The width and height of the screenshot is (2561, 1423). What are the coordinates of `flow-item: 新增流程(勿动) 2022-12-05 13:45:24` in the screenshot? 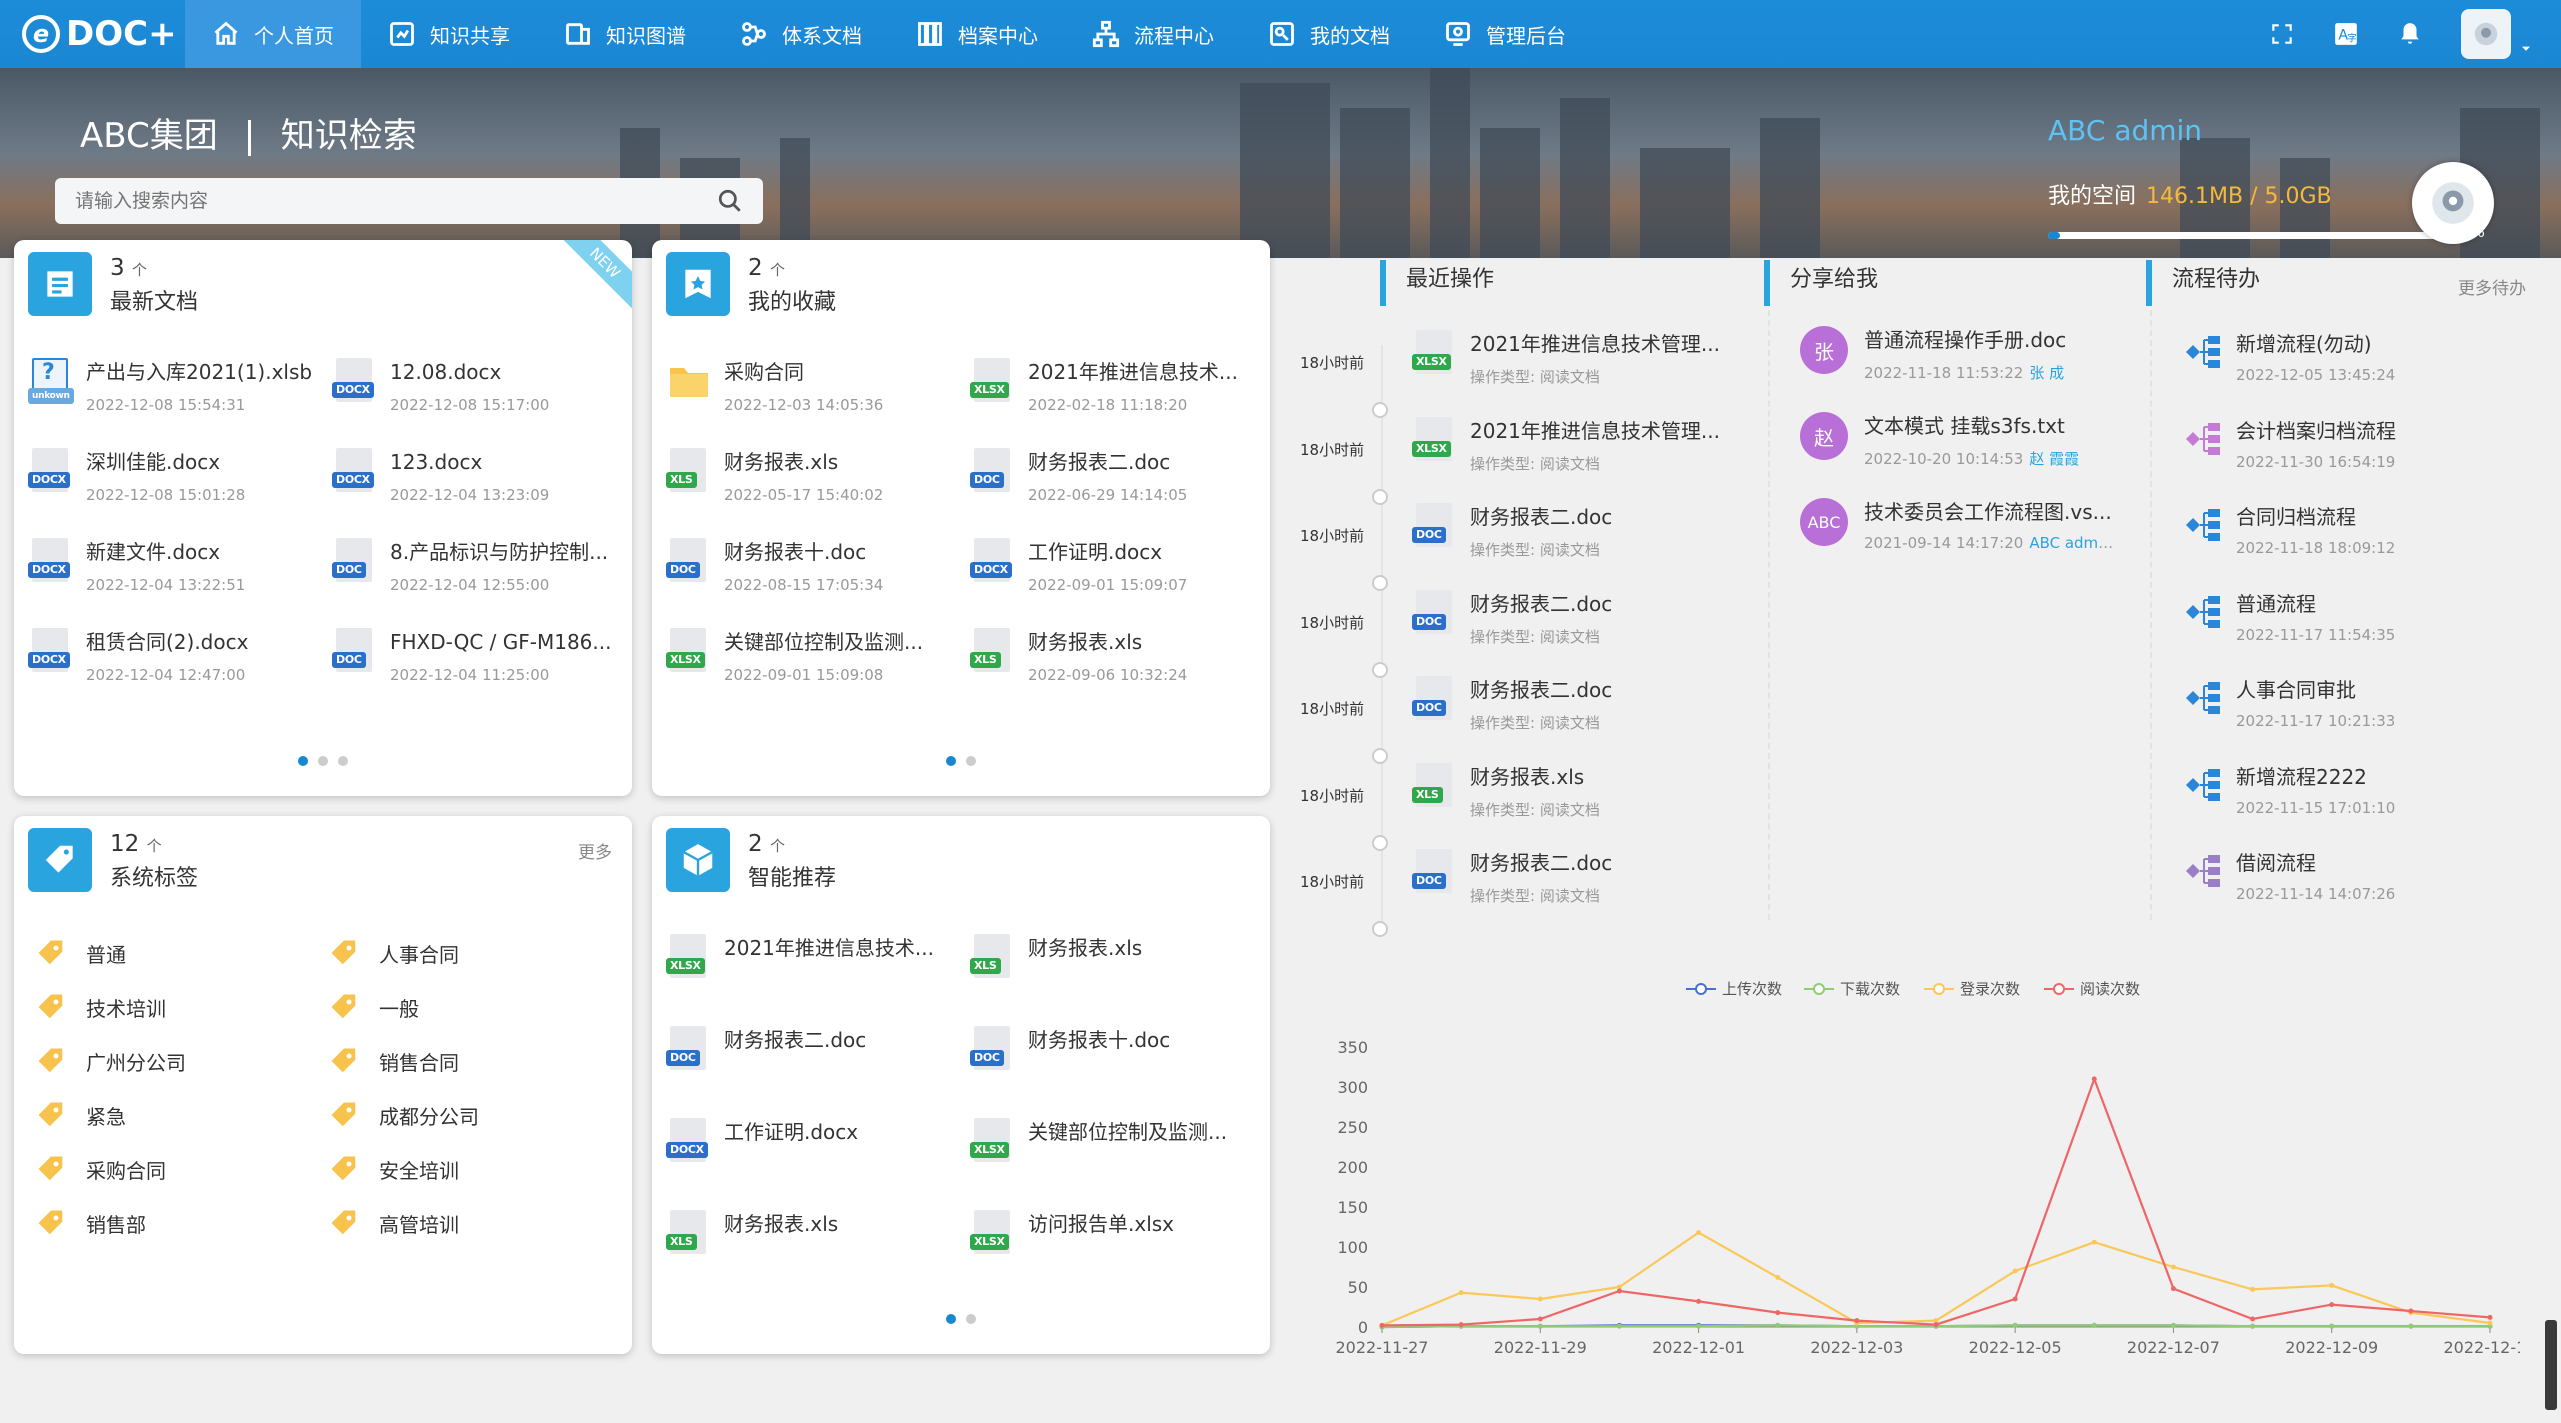 It's located at (2287, 357).